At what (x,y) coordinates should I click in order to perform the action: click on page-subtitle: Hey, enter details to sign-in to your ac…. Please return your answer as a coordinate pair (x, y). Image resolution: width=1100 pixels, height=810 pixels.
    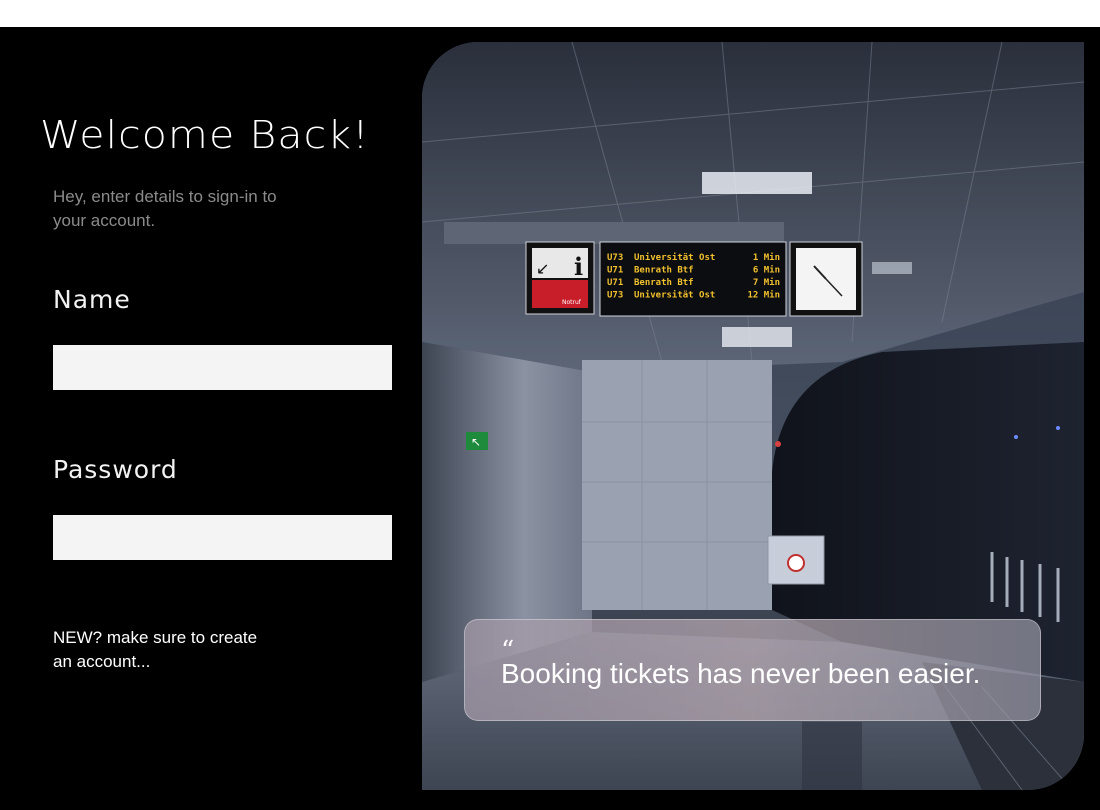
    Looking at the image, I should click on (165, 208).